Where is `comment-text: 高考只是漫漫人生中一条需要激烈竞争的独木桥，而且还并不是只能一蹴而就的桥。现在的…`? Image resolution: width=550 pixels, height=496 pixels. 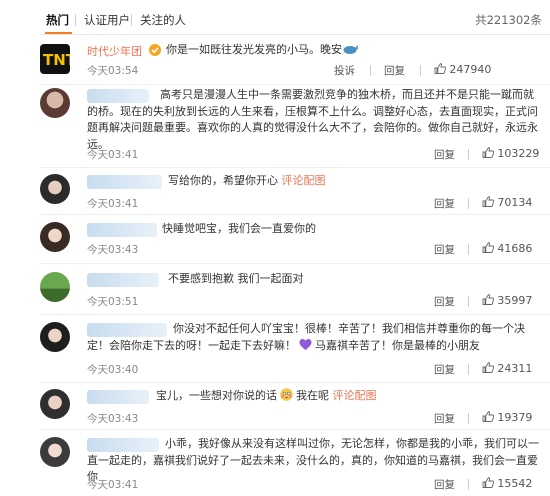
comment-text: 高考只是漫漫人生中一条需要激烈竞争的独木桥，而且还并不是只能一蹴而就的桥。现在的… is located at coordinates (312, 119).